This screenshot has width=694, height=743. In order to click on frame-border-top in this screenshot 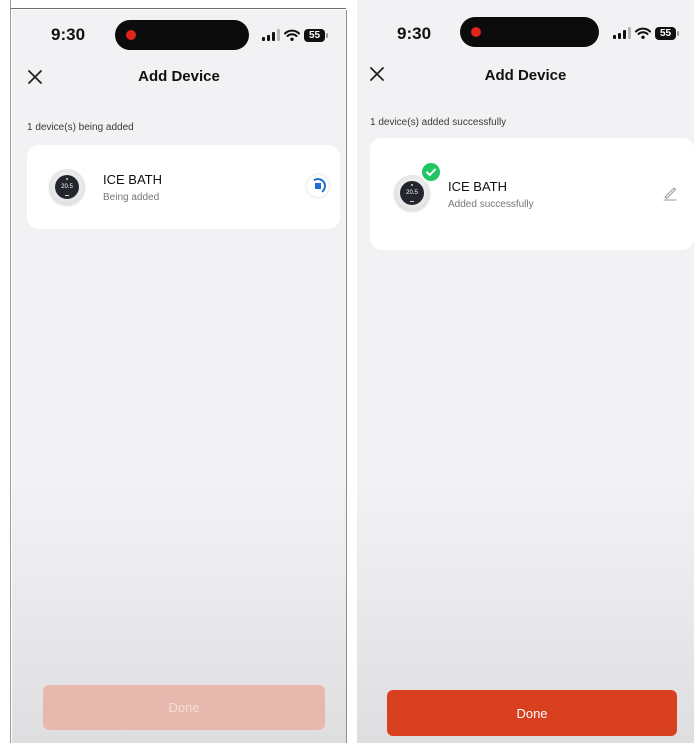, I will do `click(178, 8)`.